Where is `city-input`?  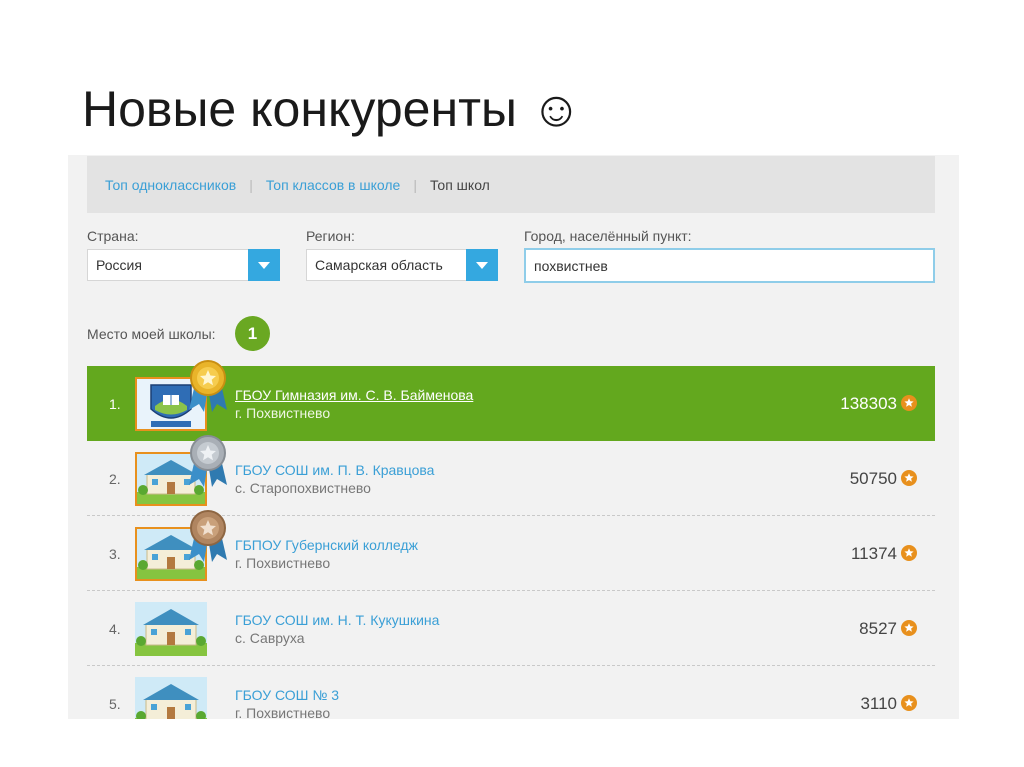 city-input is located at coordinates (729, 265).